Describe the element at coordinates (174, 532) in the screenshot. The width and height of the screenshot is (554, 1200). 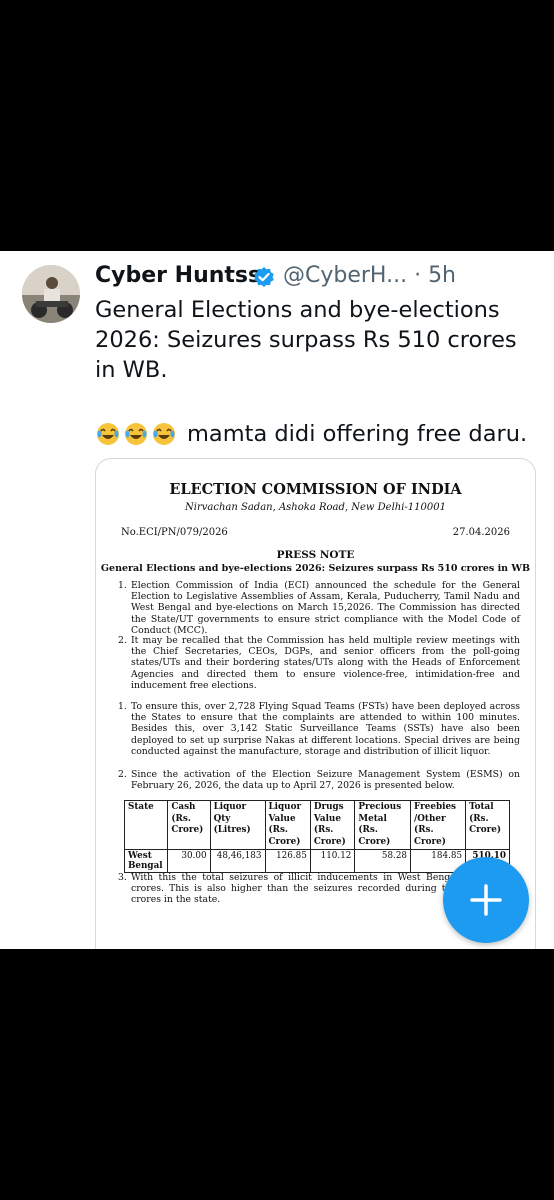
I see `document-ref-no: No.ECI/PN/079/2026` at that location.